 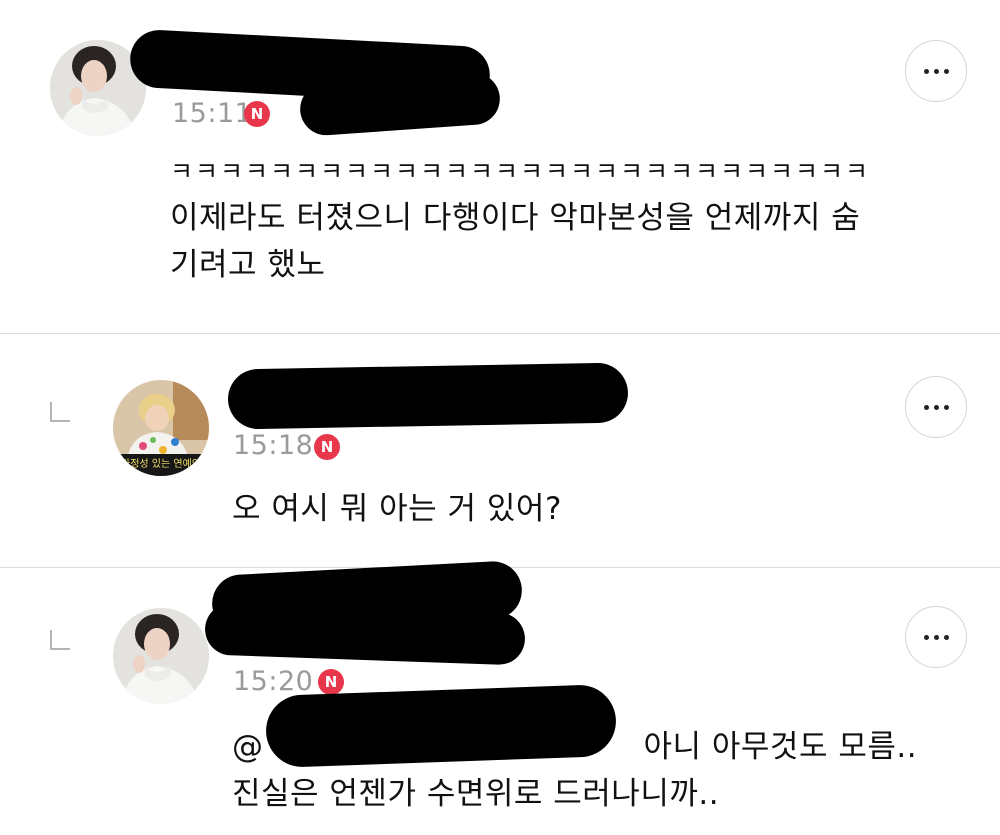 I want to click on comment-timestamp: 15:11, so click(x=212, y=113).